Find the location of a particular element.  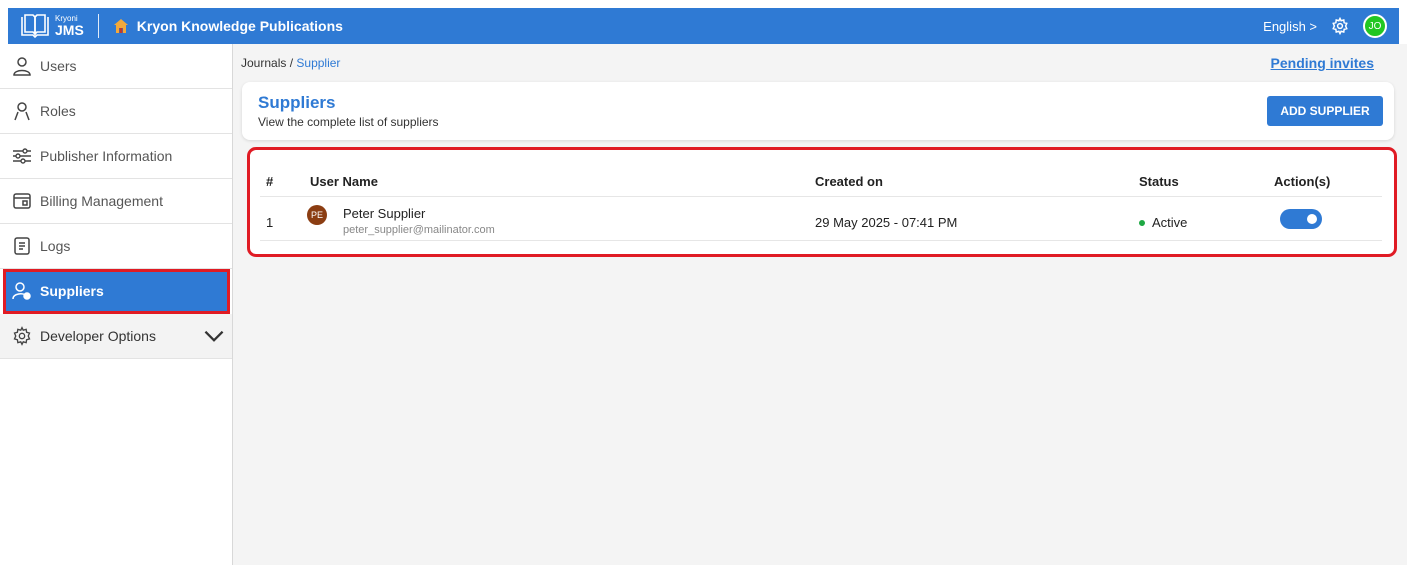

sidebar-item-billing-management: Billing Management is located at coordinates (116, 201).